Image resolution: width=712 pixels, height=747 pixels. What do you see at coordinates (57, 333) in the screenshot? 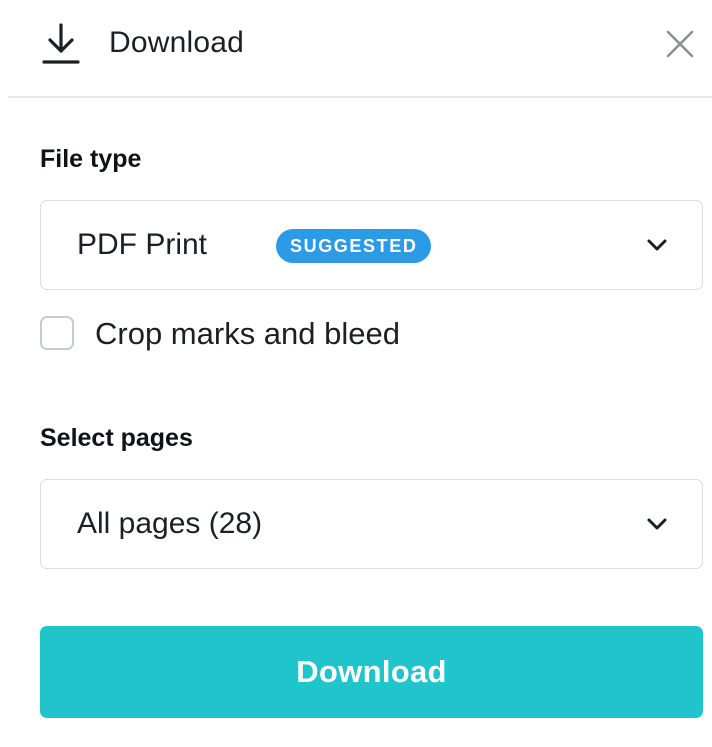
I see `crop-marks-checkbox` at bounding box center [57, 333].